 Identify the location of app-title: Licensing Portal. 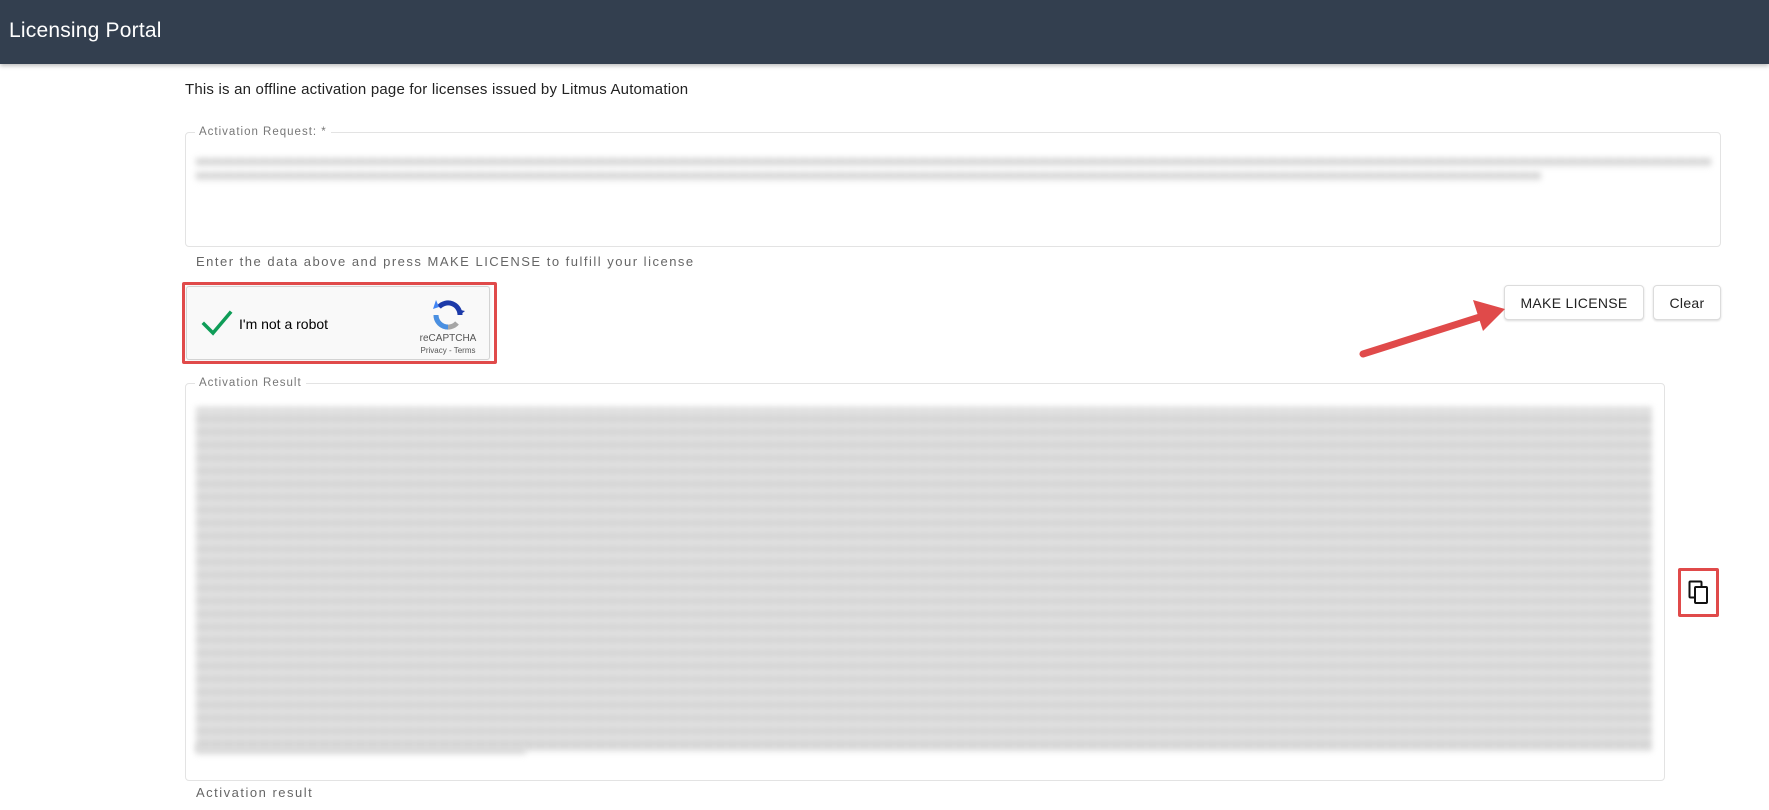
(85, 30).